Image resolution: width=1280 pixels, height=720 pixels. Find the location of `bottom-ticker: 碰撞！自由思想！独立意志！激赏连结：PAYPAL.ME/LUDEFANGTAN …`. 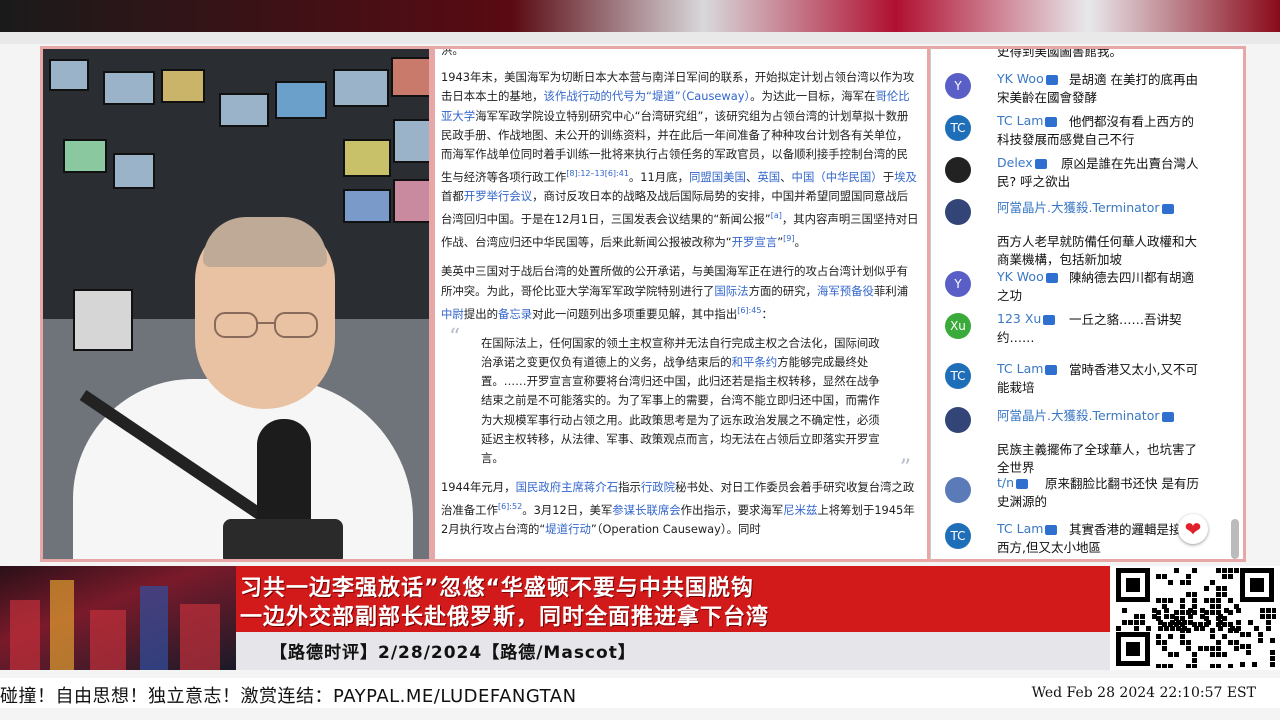

bottom-ticker: 碰撞！自由思想！独立意志！激赏连结：PAYPAL.ME/LUDEFANGTAN … is located at coordinates (640, 693).